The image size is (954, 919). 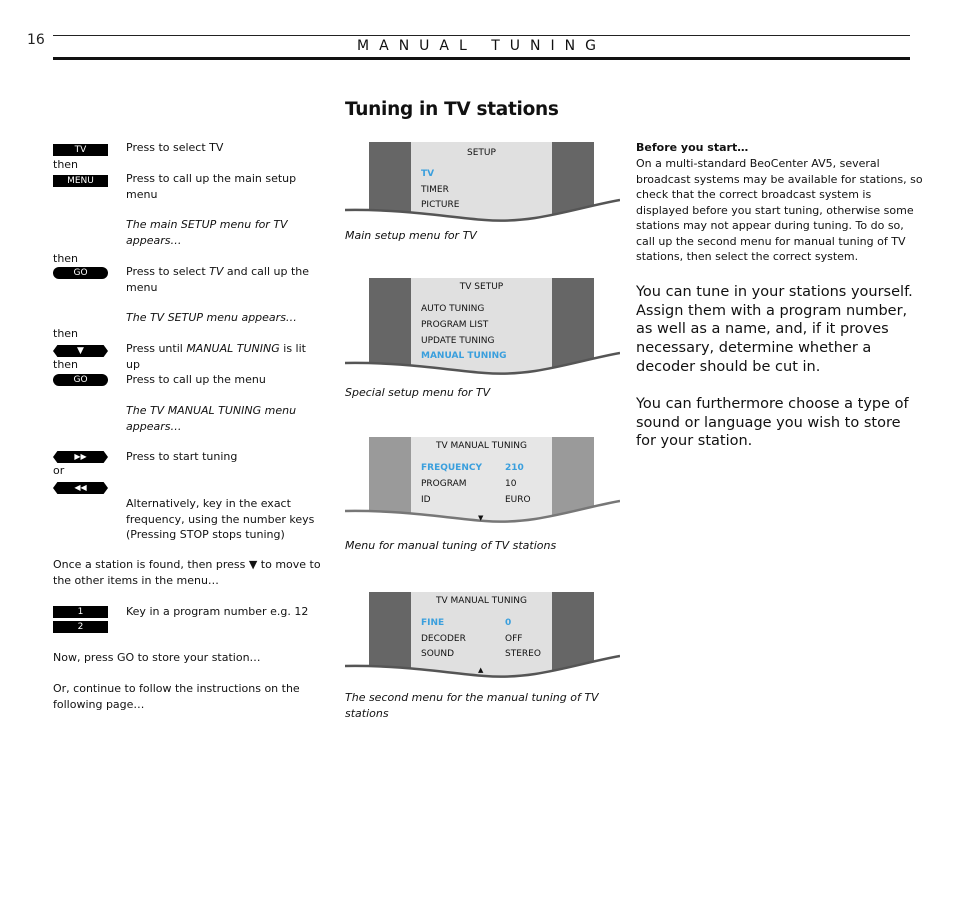 I want to click on text-line: You can furthermore choose a type of, so click(x=772, y=404).